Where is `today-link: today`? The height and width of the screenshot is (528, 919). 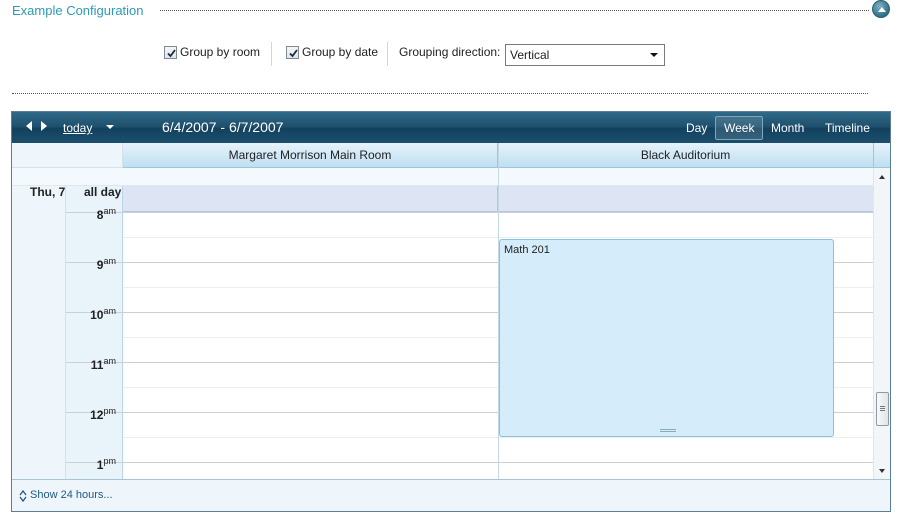 today-link: today is located at coordinates (77, 128).